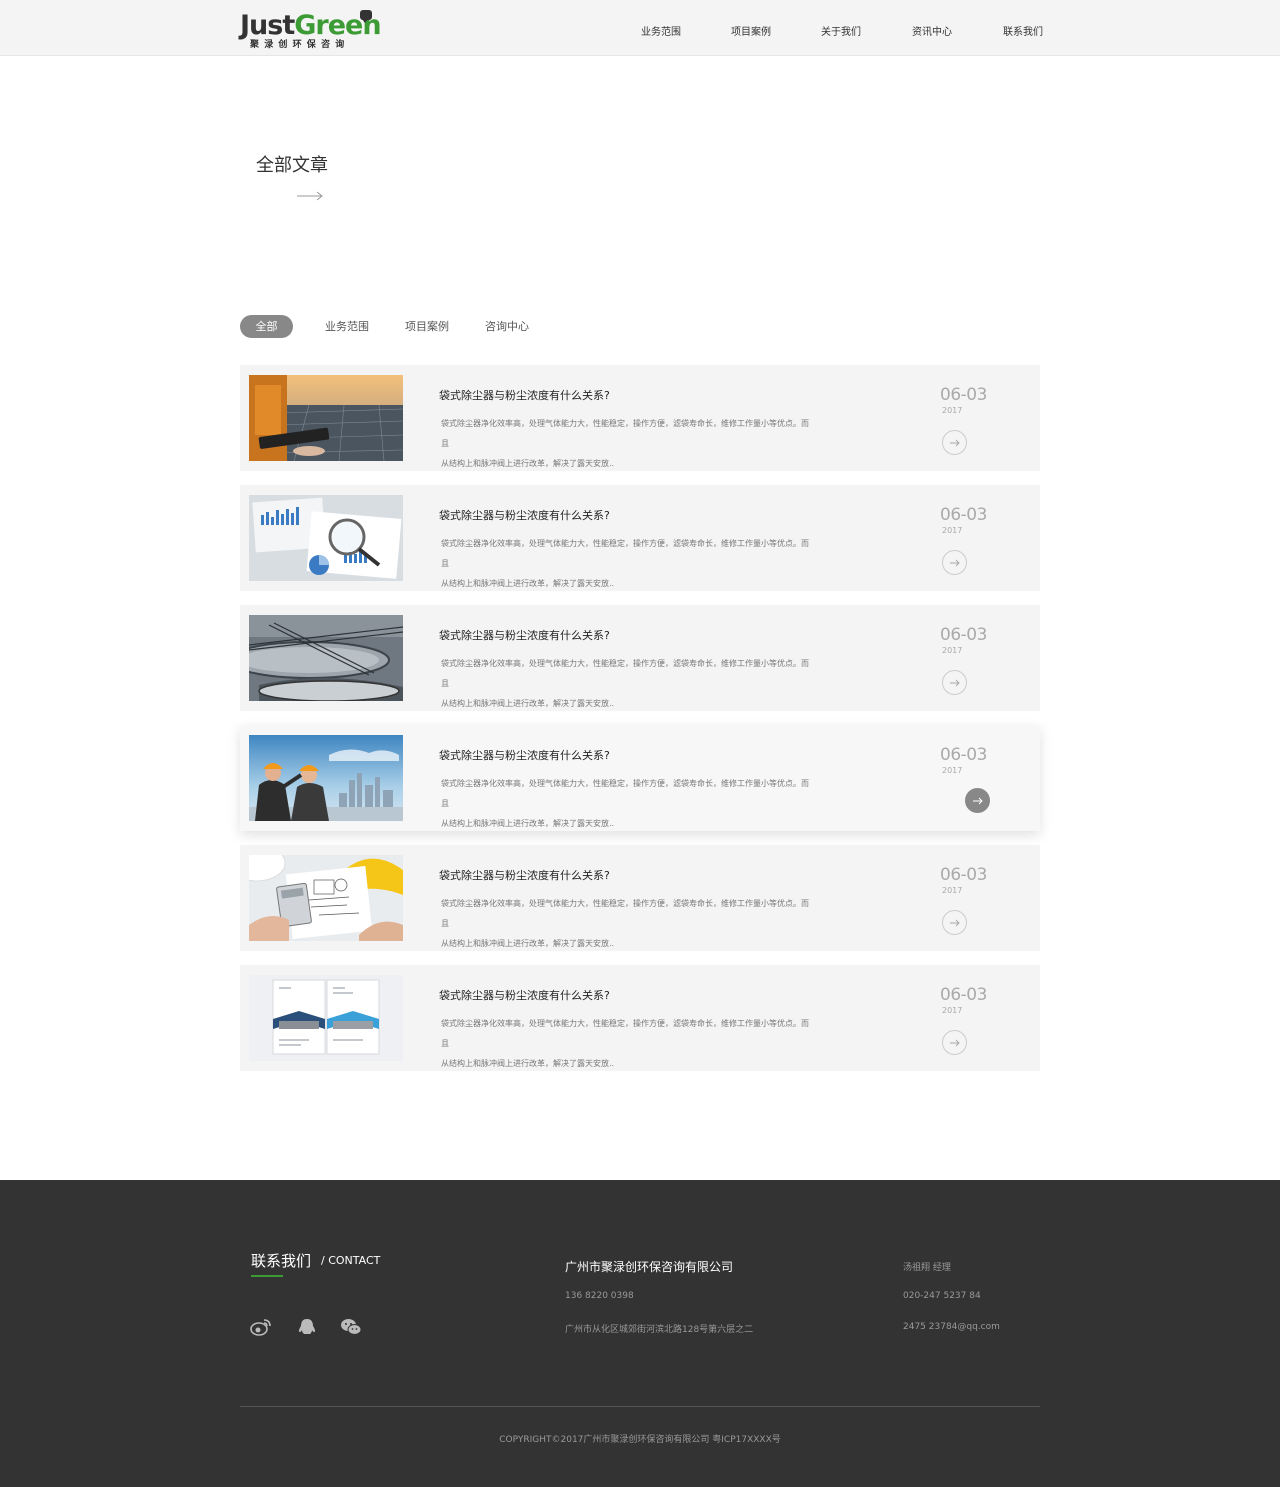 The width and height of the screenshot is (1280, 1487). Describe the element at coordinates (366, 16) in the screenshot. I see `logo-speech-bubble-icon` at that location.